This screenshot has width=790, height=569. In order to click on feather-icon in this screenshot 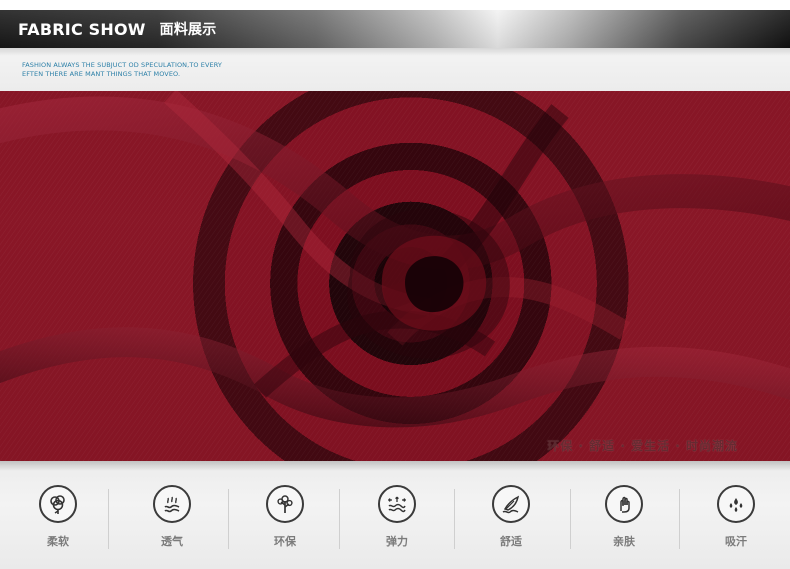, I will do `click(511, 504)`.